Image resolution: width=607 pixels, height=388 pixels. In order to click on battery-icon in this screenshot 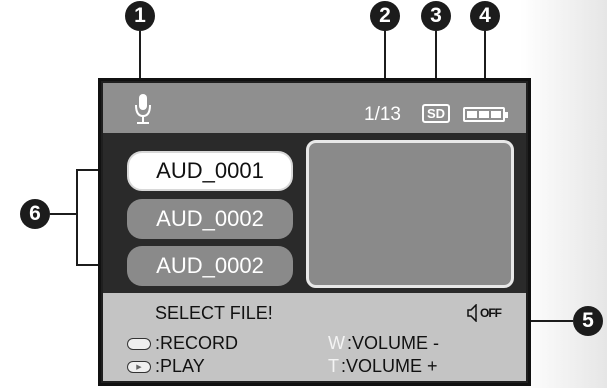, I will do `click(485, 114)`.